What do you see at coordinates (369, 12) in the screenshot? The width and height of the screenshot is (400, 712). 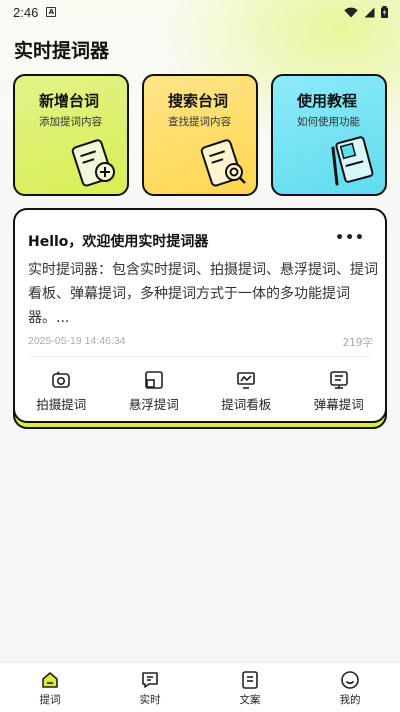 I see `signal-icon` at bounding box center [369, 12].